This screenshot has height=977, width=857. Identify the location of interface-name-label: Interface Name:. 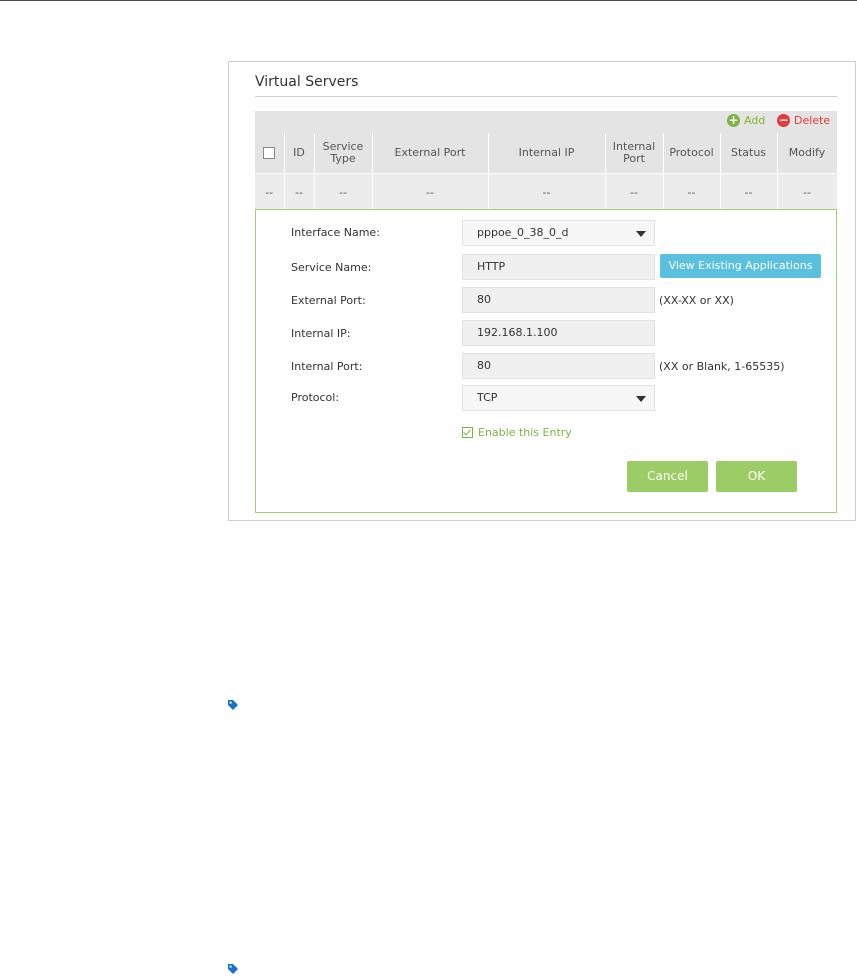
(335, 232).